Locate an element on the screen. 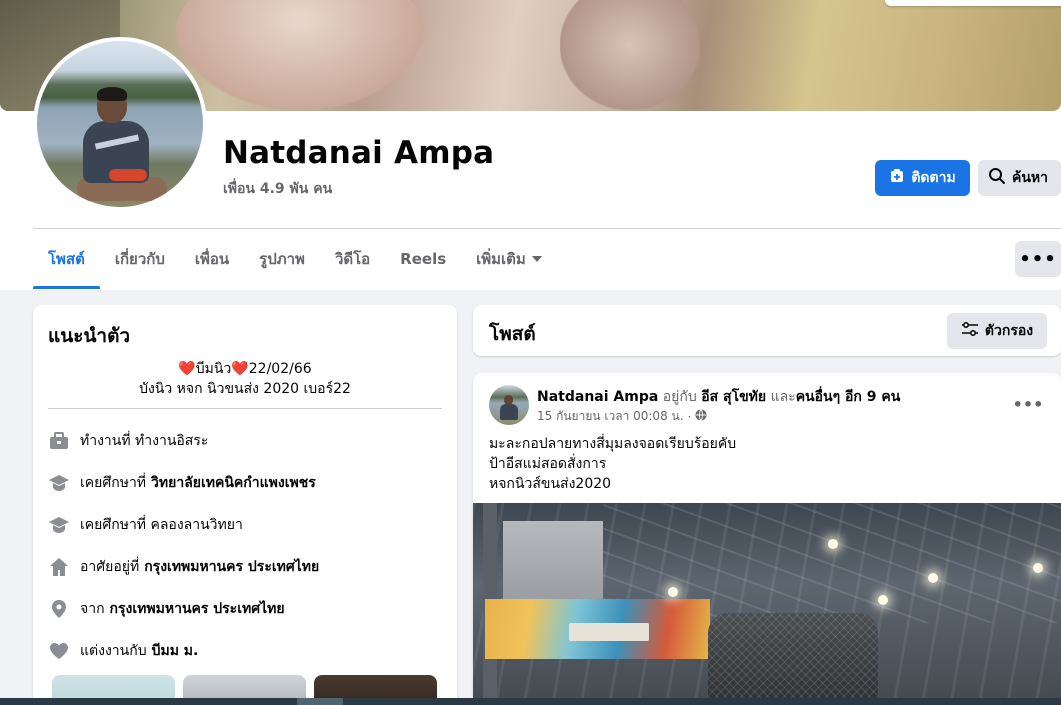 This screenshot has width=1061, height=705. heart-icon is located at coordinates (59, 651).